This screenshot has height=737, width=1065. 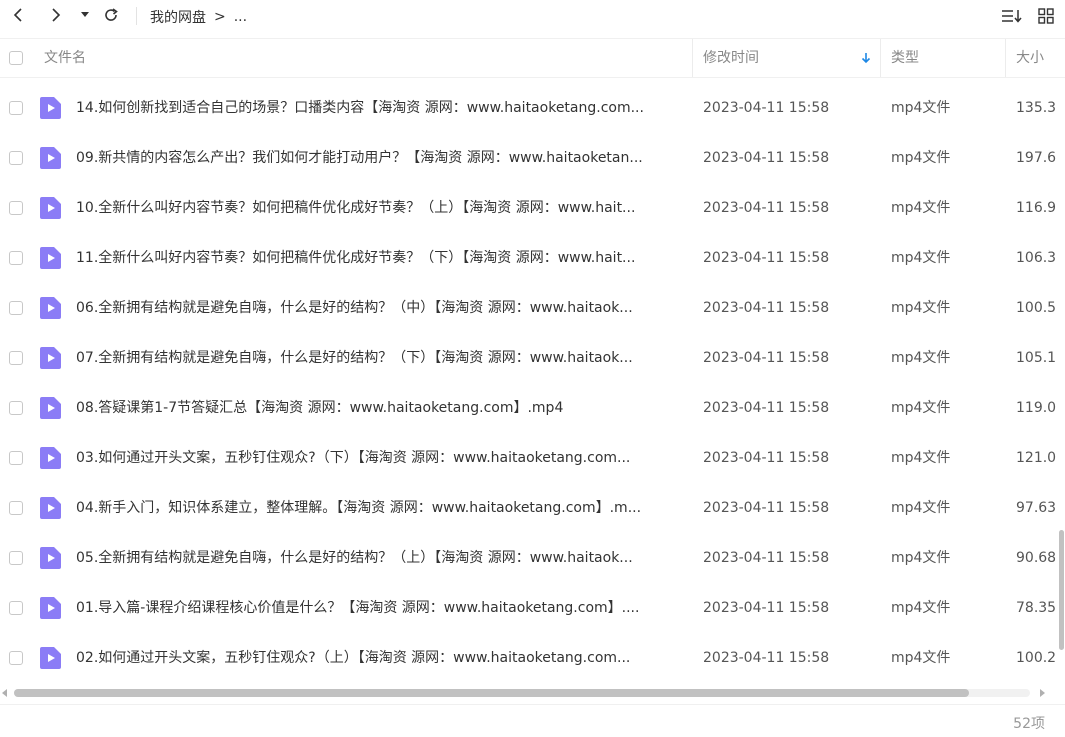 What do you see at coordinates (1036, 358) in the screenshot?
I see `file-size: 105.1` at bounding box center [1036, 358].